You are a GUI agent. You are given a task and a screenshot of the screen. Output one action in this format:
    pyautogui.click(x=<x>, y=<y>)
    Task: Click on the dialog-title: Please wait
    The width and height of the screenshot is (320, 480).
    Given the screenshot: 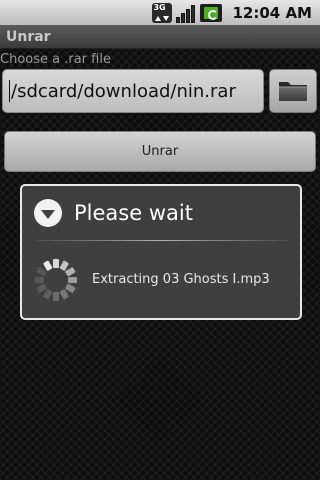 What is the action you would take?
    pyautogui.click(x=133, y=213)
    